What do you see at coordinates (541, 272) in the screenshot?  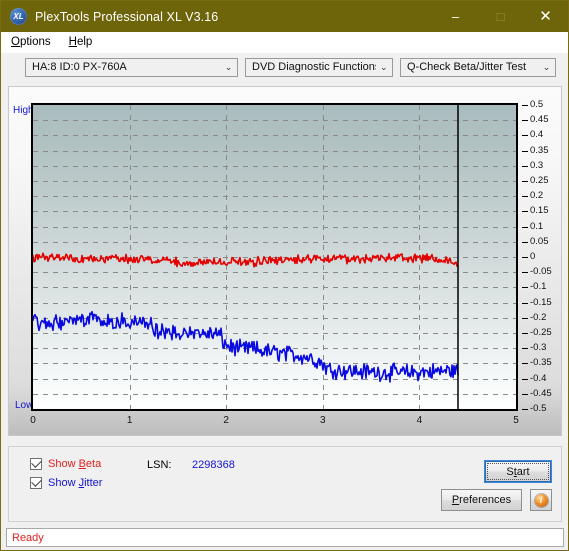 I see `y-axis-tick-label: -0.05` at bounding box center [541, 272].